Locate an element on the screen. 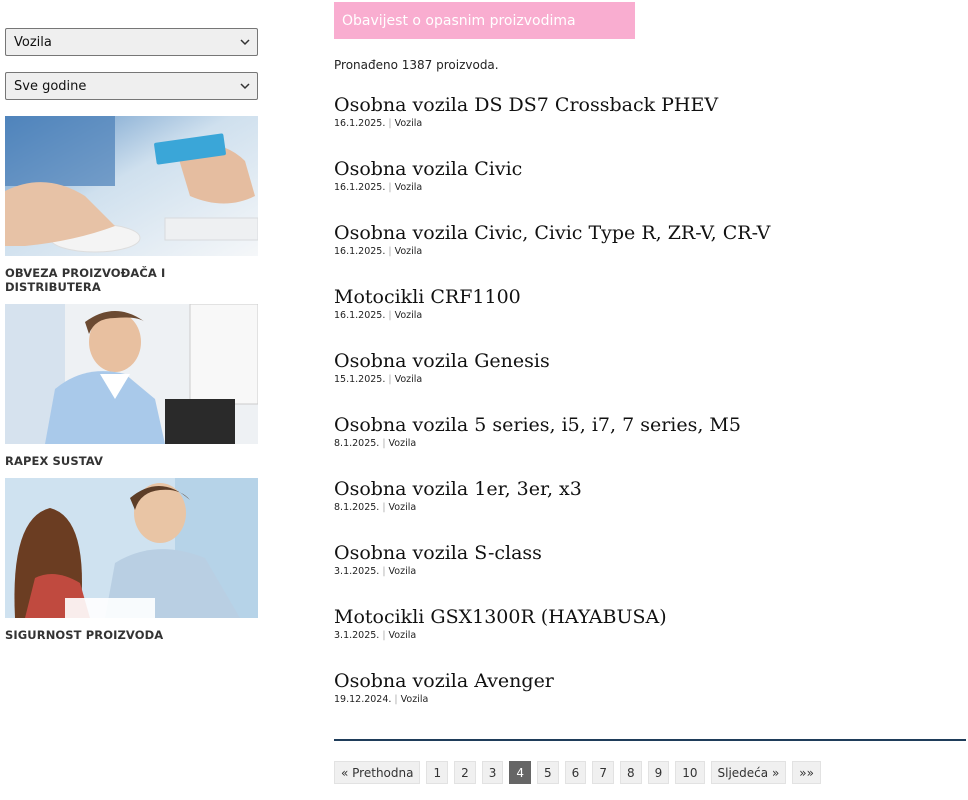  promo-image-hands-card is located at coordinates (131, 186).